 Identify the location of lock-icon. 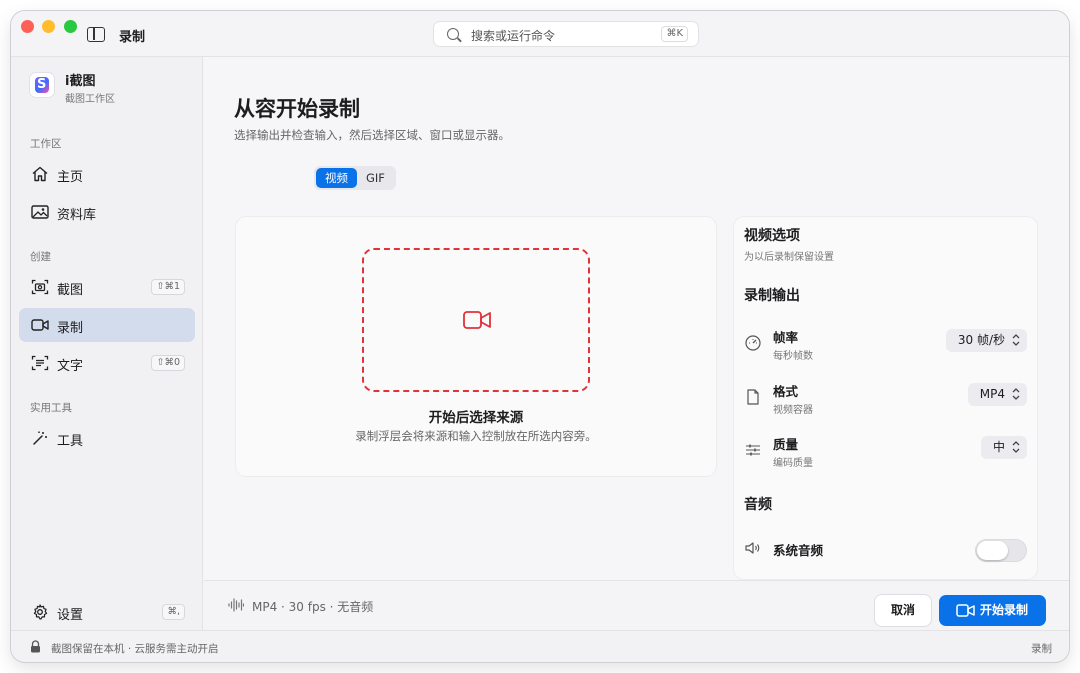
(35, 646).